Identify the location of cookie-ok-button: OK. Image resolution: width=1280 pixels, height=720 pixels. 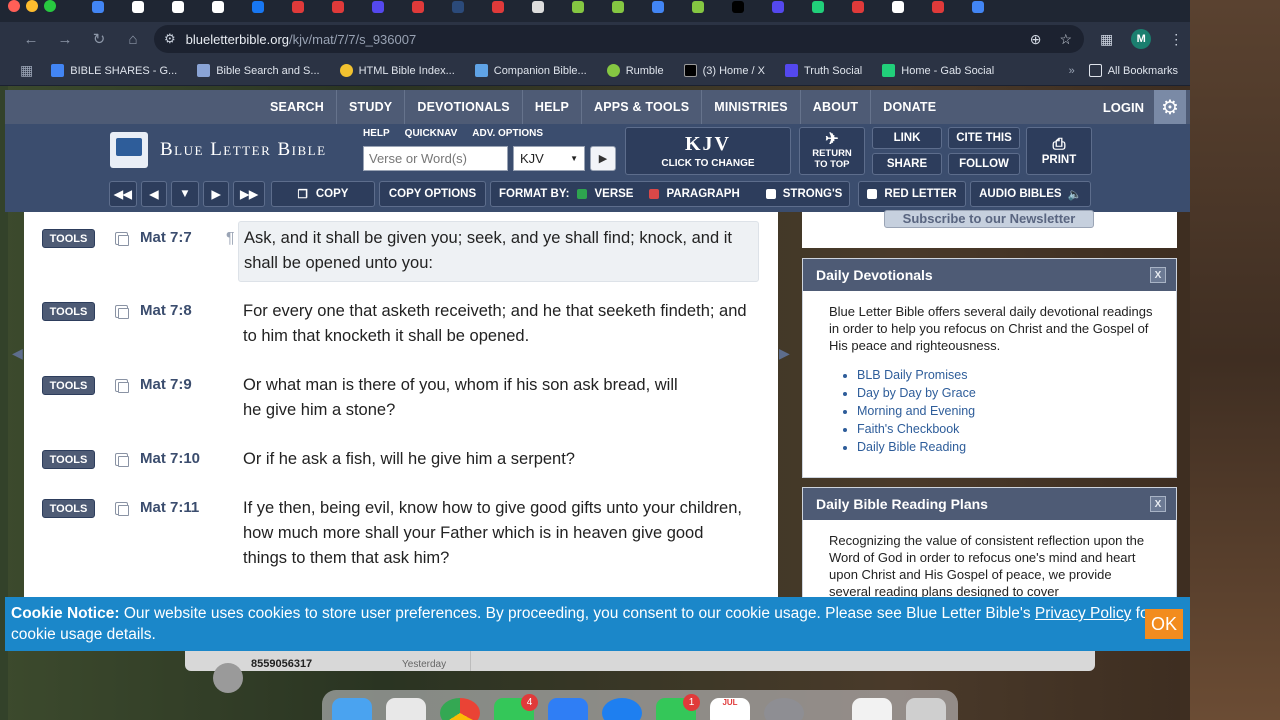
(1164, 624).